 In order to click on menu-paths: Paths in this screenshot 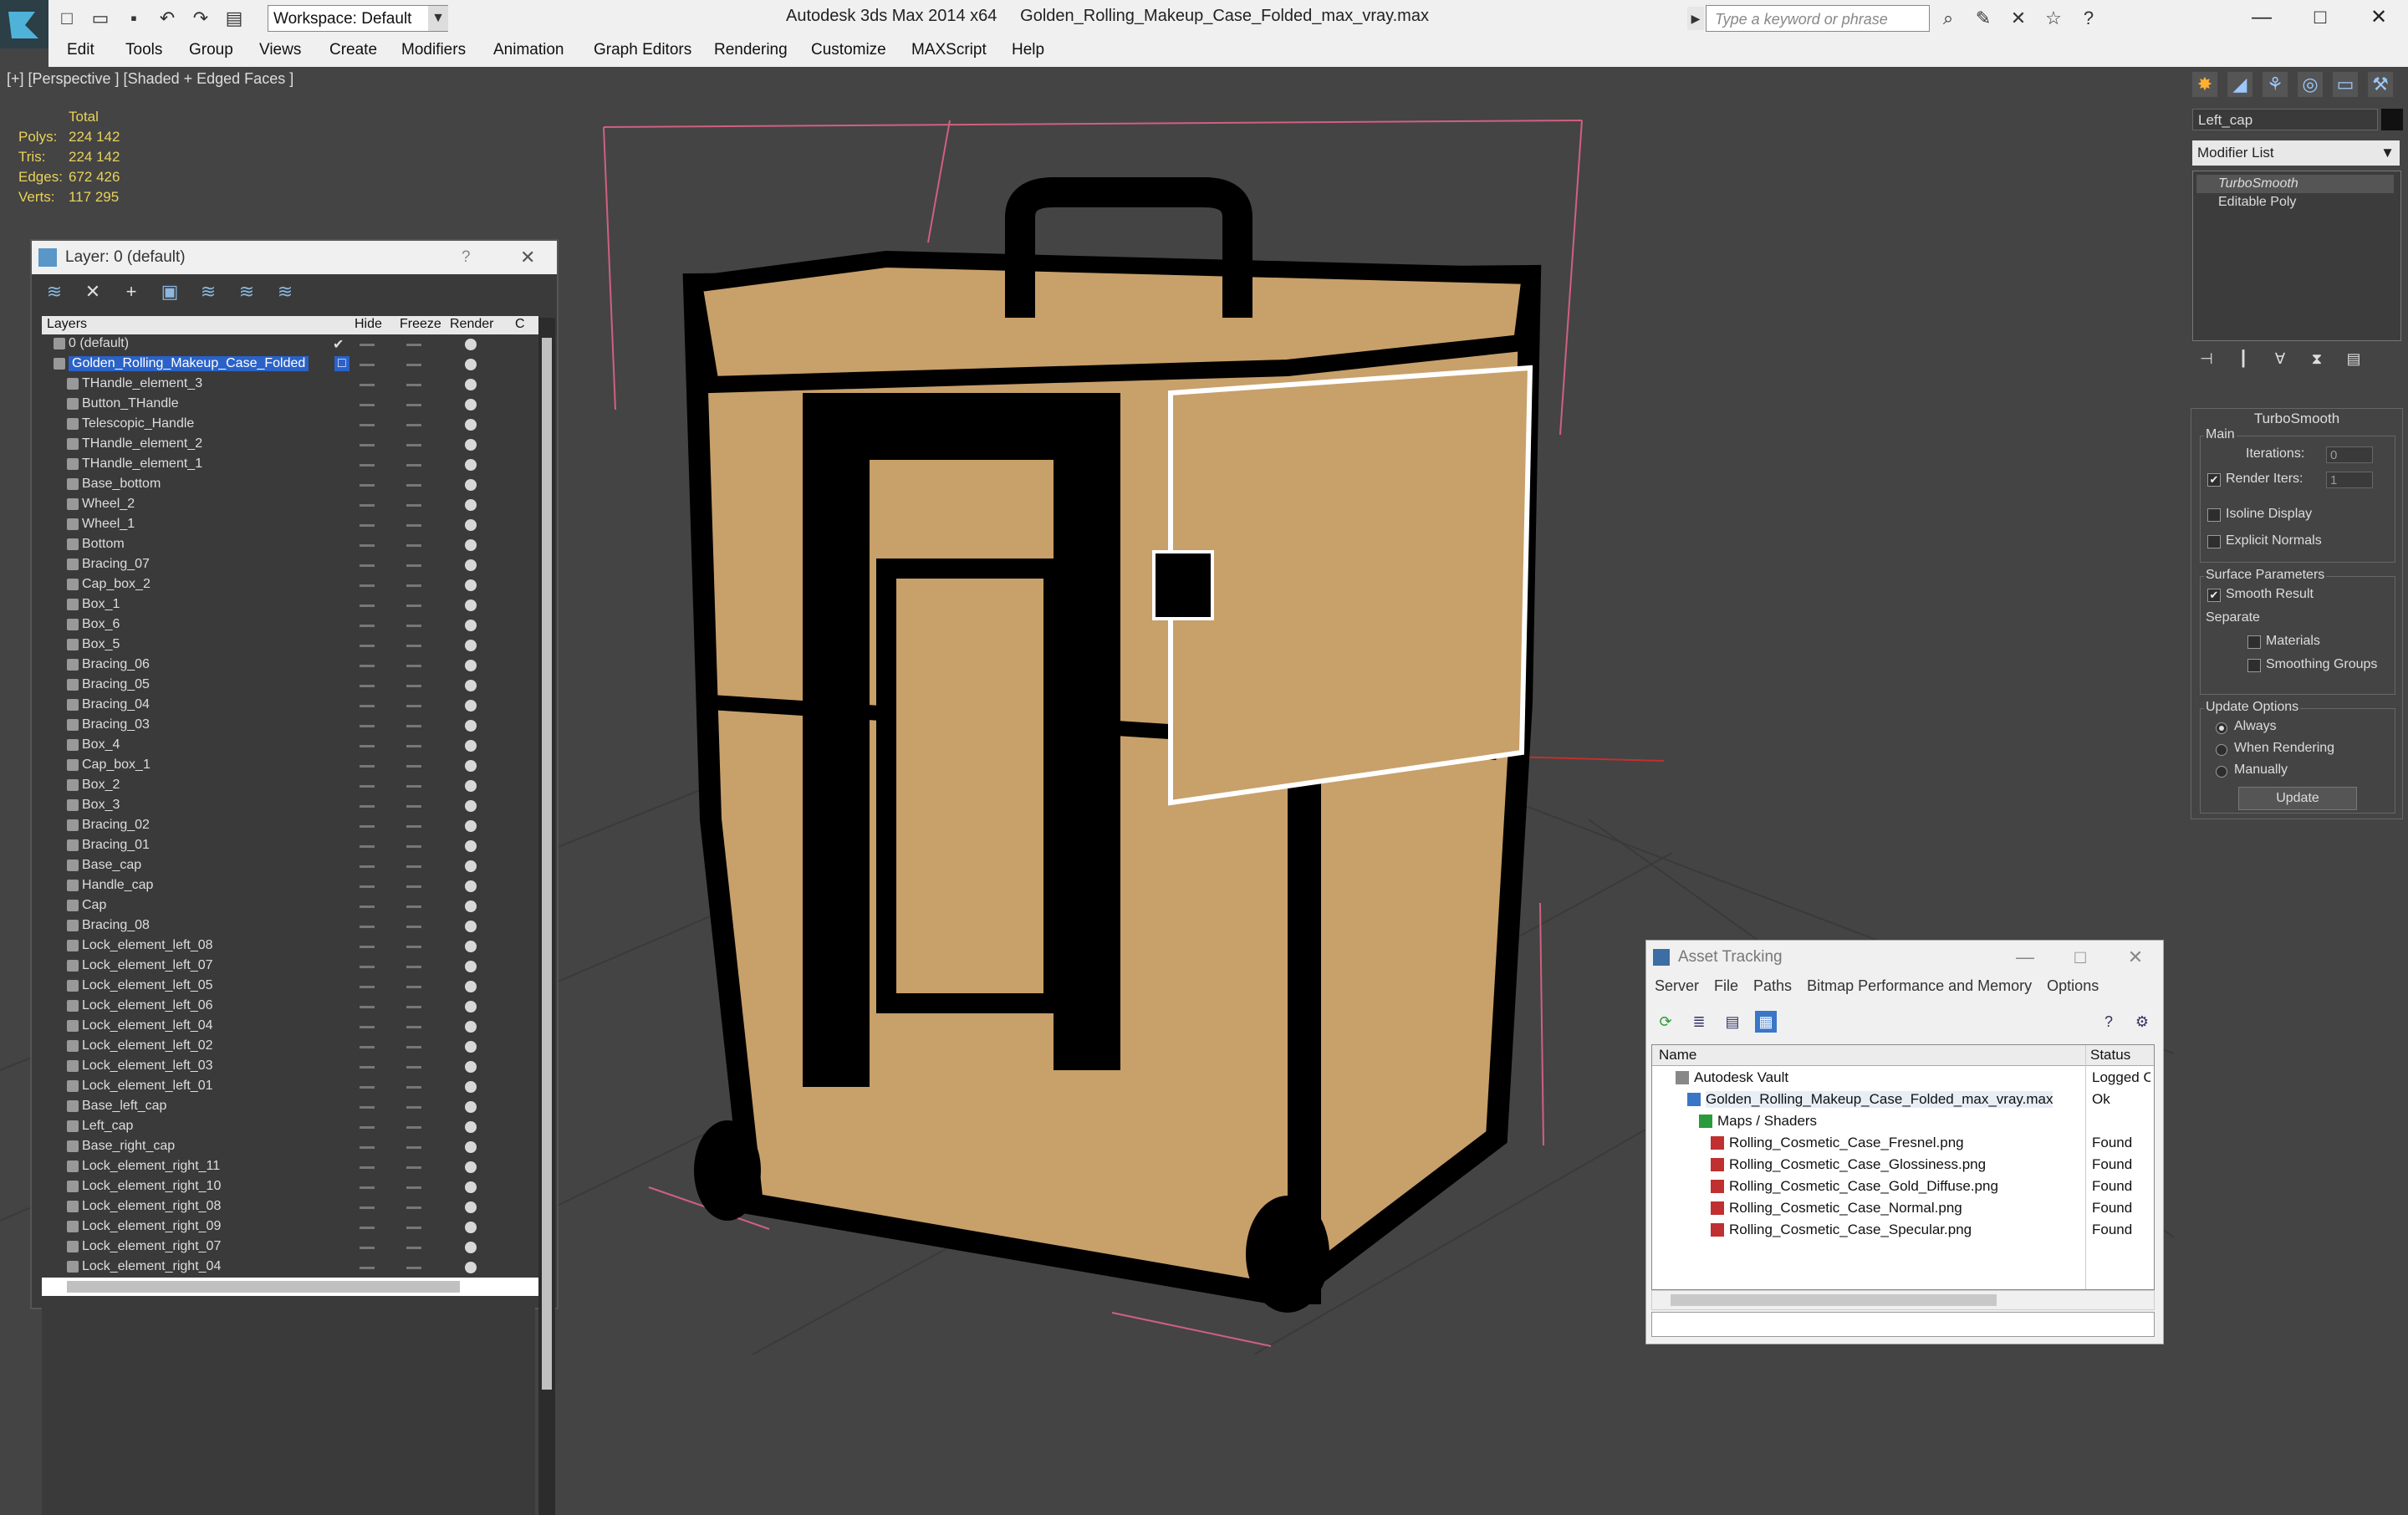, I will do `click(1772, 986)`.